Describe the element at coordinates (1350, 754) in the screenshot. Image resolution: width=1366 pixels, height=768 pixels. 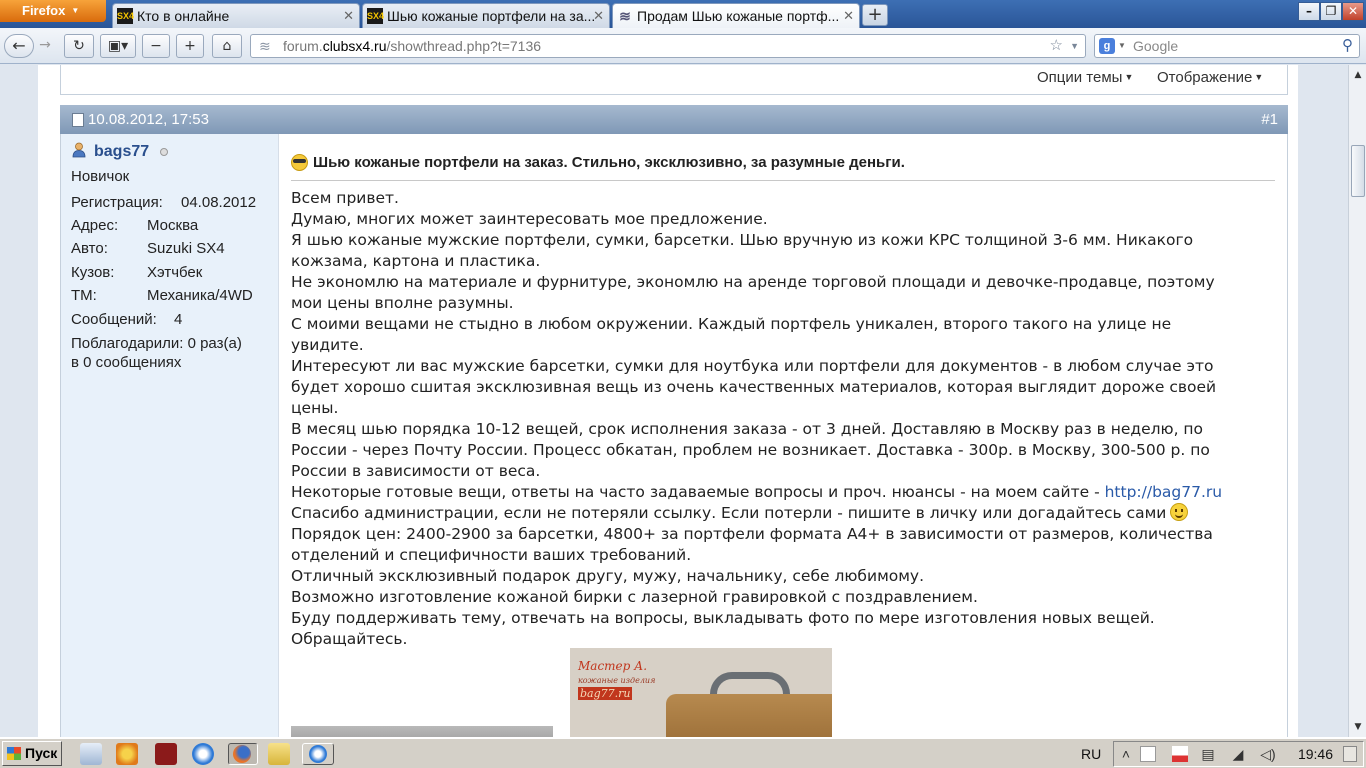
I see `show-desktop-button-icon` at that location.